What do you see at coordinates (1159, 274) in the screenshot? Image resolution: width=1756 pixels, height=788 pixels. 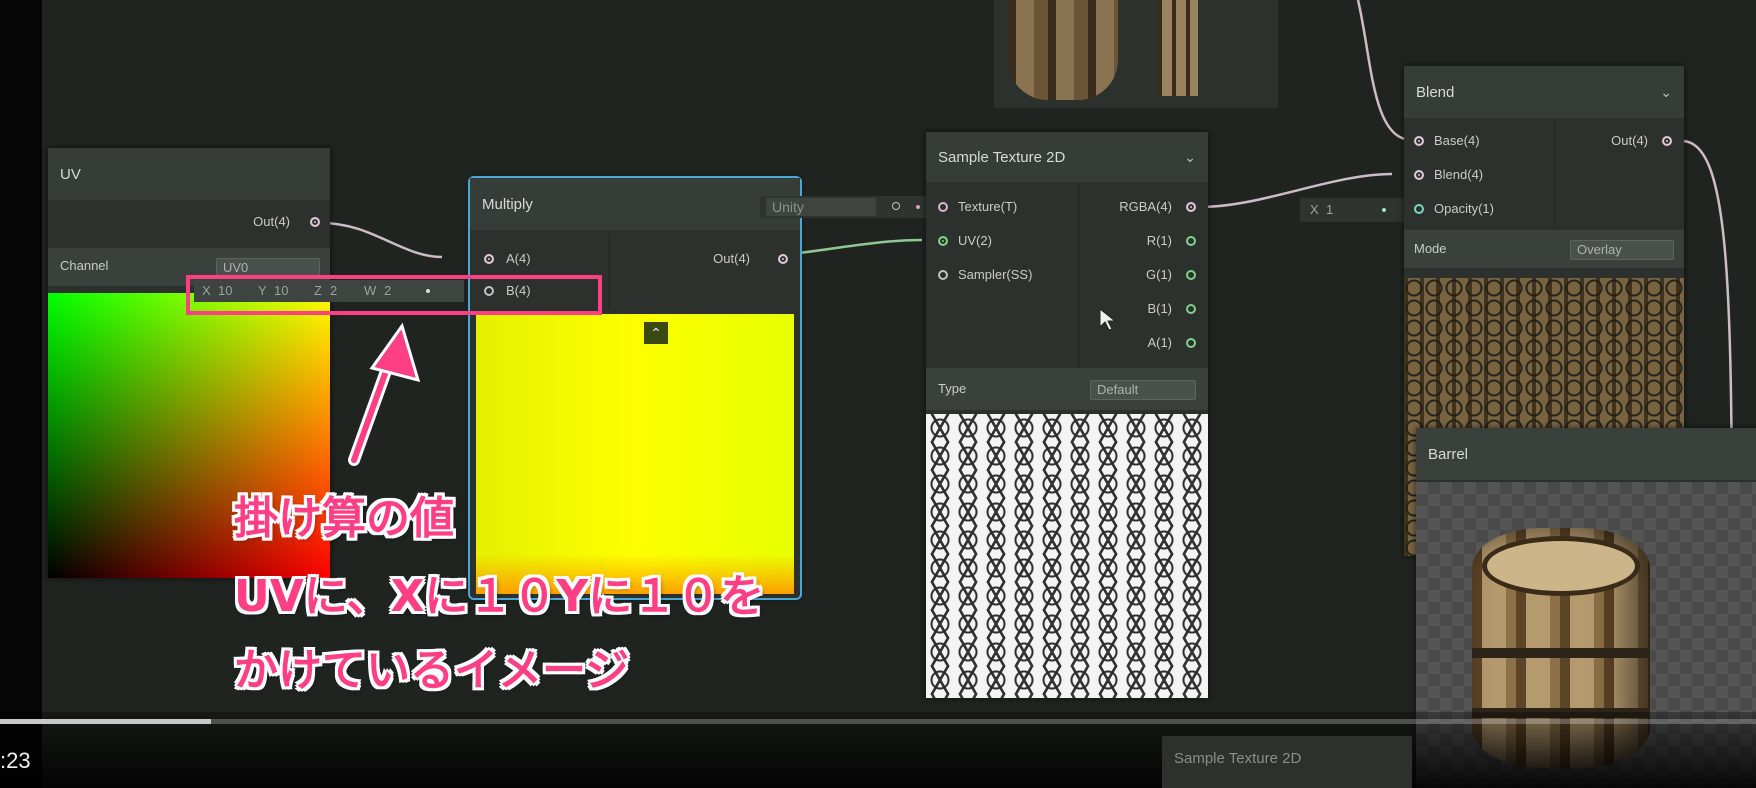 I see `g-out-label: G(1)` at bounding box center [1159, 274].